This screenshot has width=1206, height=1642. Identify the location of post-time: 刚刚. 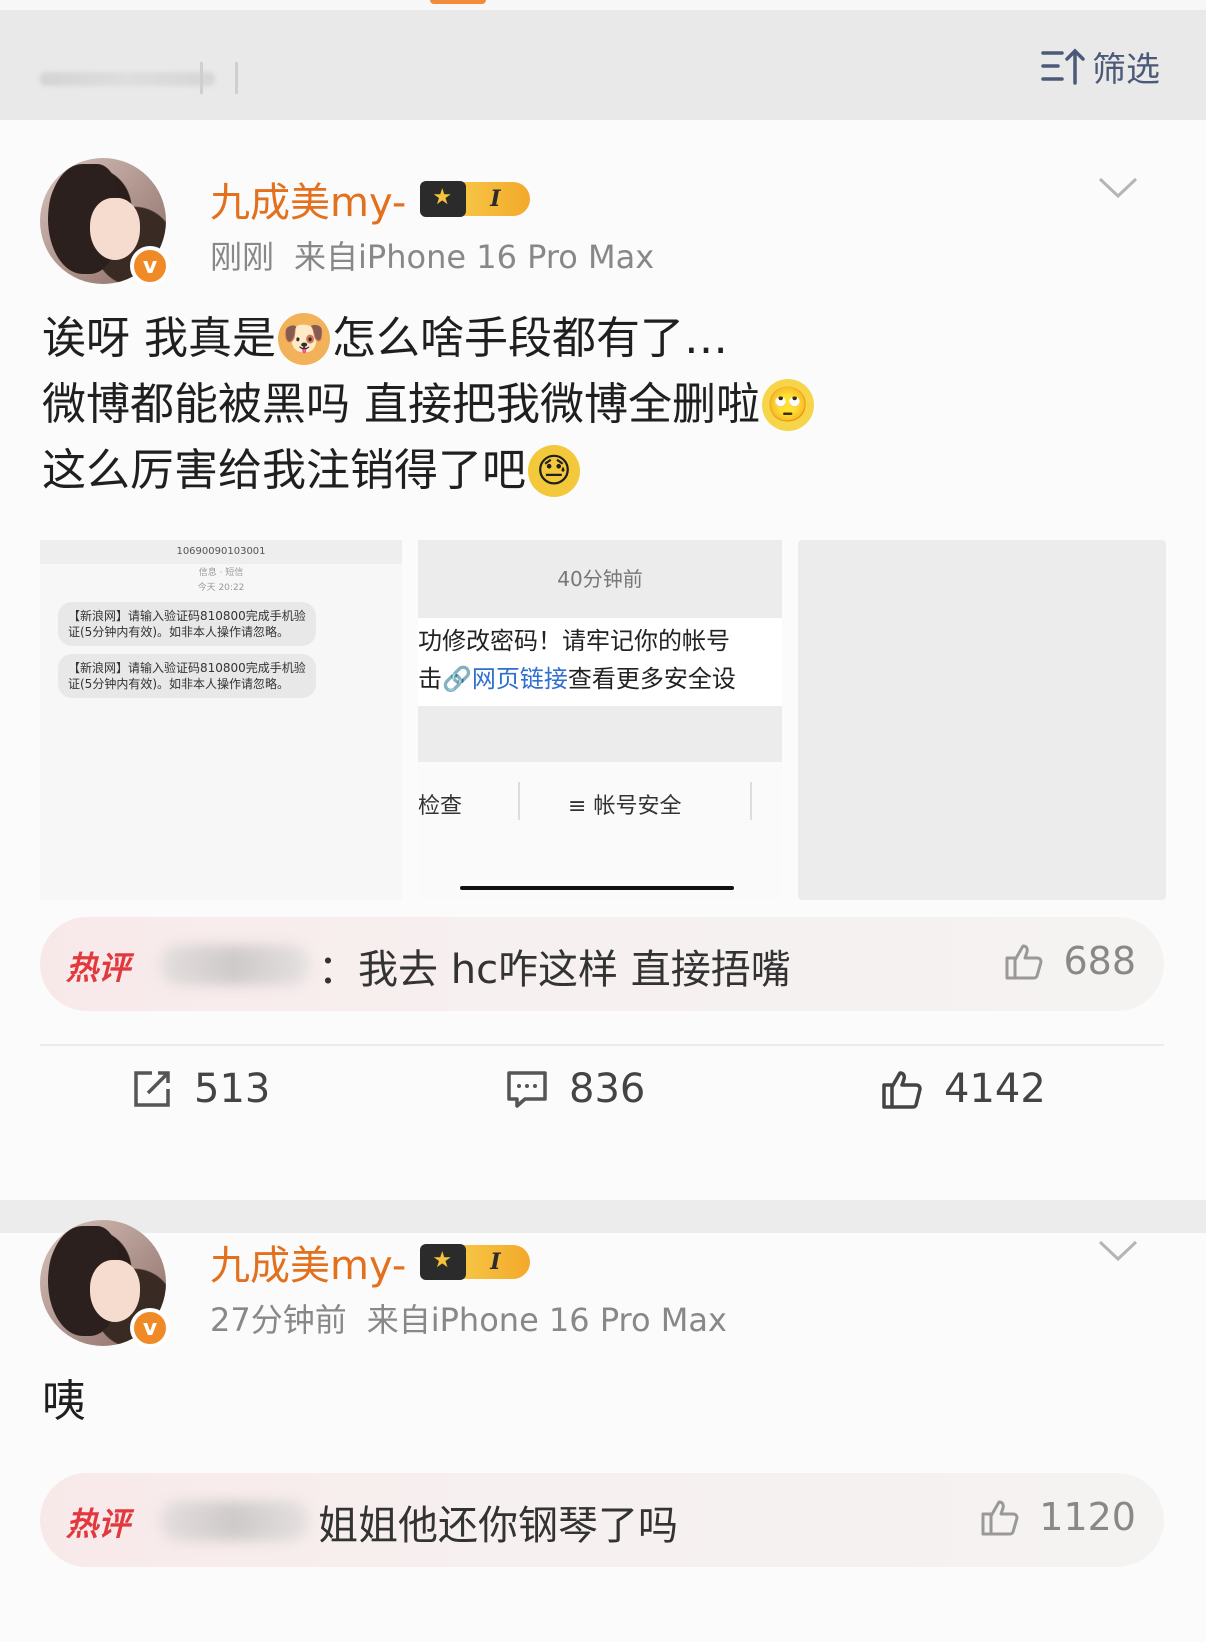
(242, 257).